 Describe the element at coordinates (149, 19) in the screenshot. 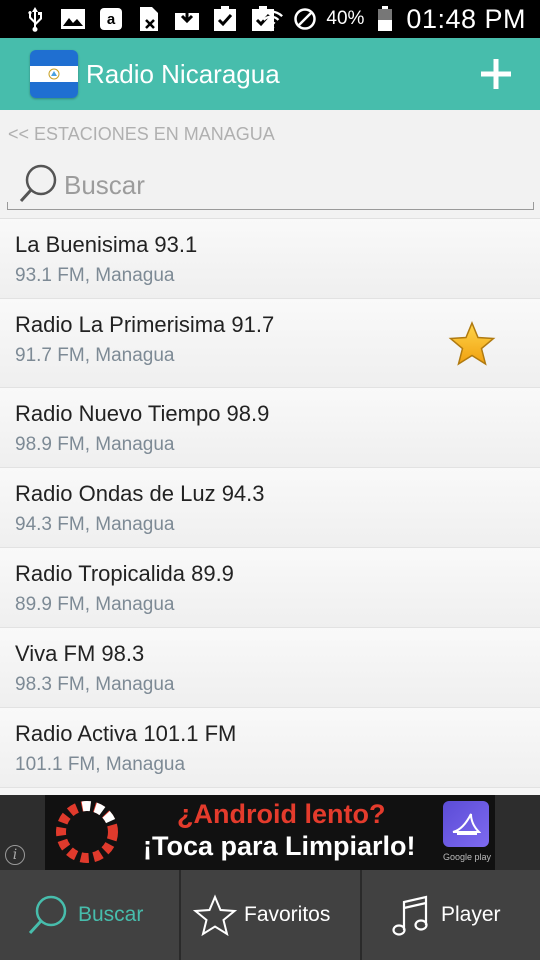

I see `sim-icon` at that location.